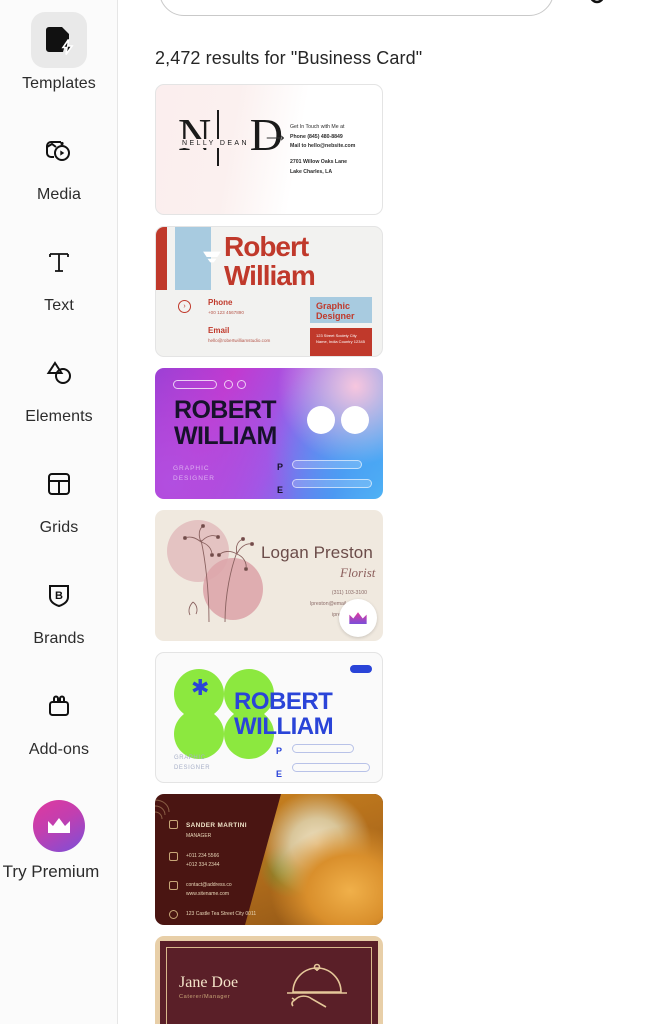 The height and width of the screenshot is (1024, 662). Describe the element at coordinates (209, 982) in the screenshot. I see `card-name: Jane Doe` at that location.